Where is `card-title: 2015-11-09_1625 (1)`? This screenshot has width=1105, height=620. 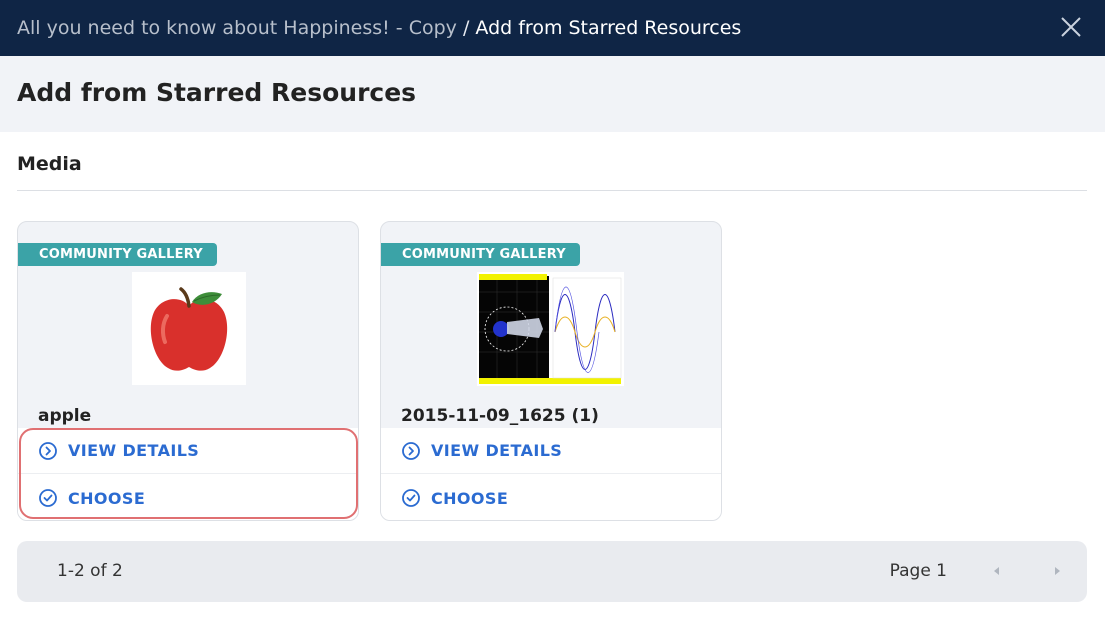
card-title: 2015-11-09_1625 (1) is located at coordinates (500, 416).